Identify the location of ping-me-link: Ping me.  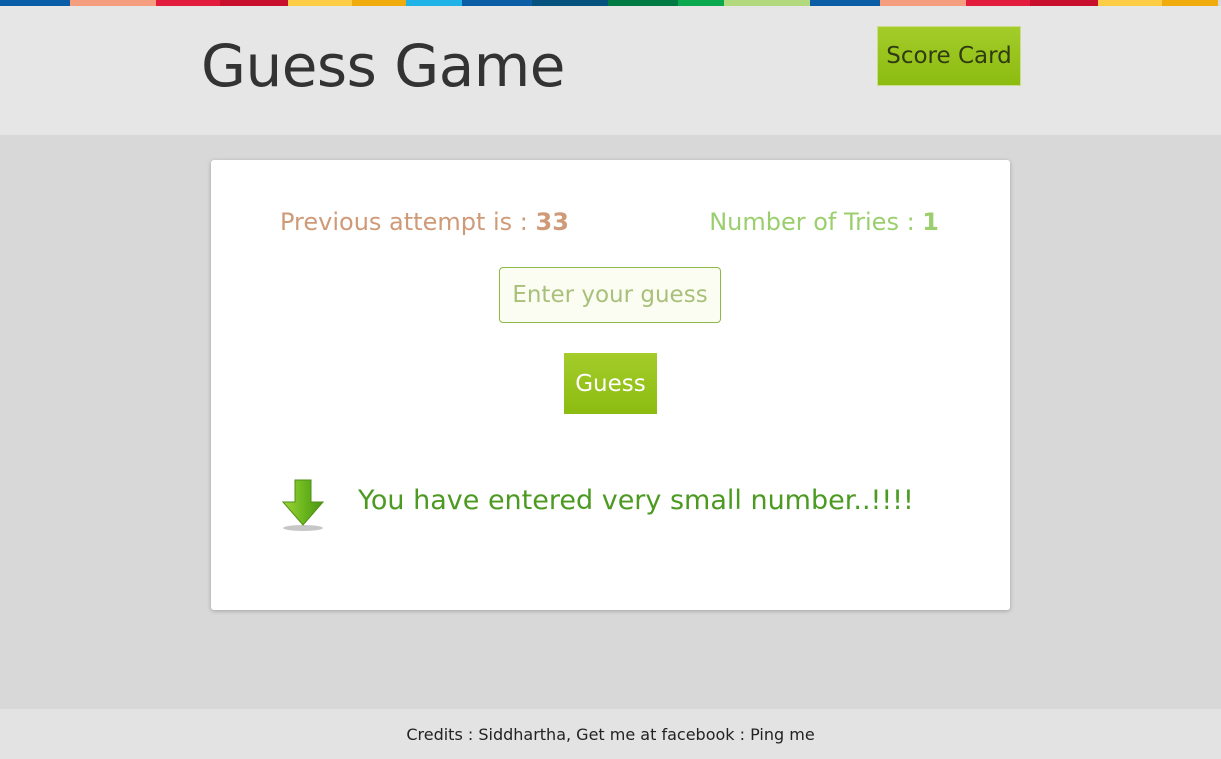
(782, 734).